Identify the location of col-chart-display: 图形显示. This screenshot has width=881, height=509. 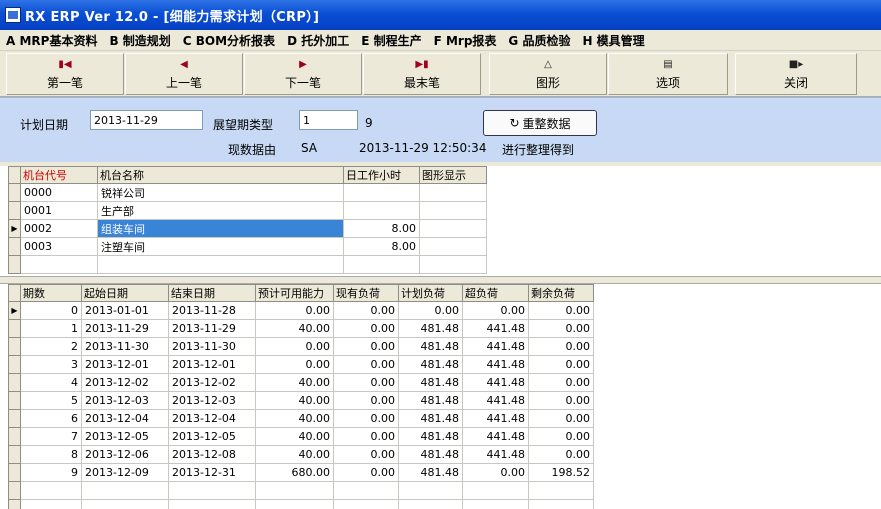
(453, 175).